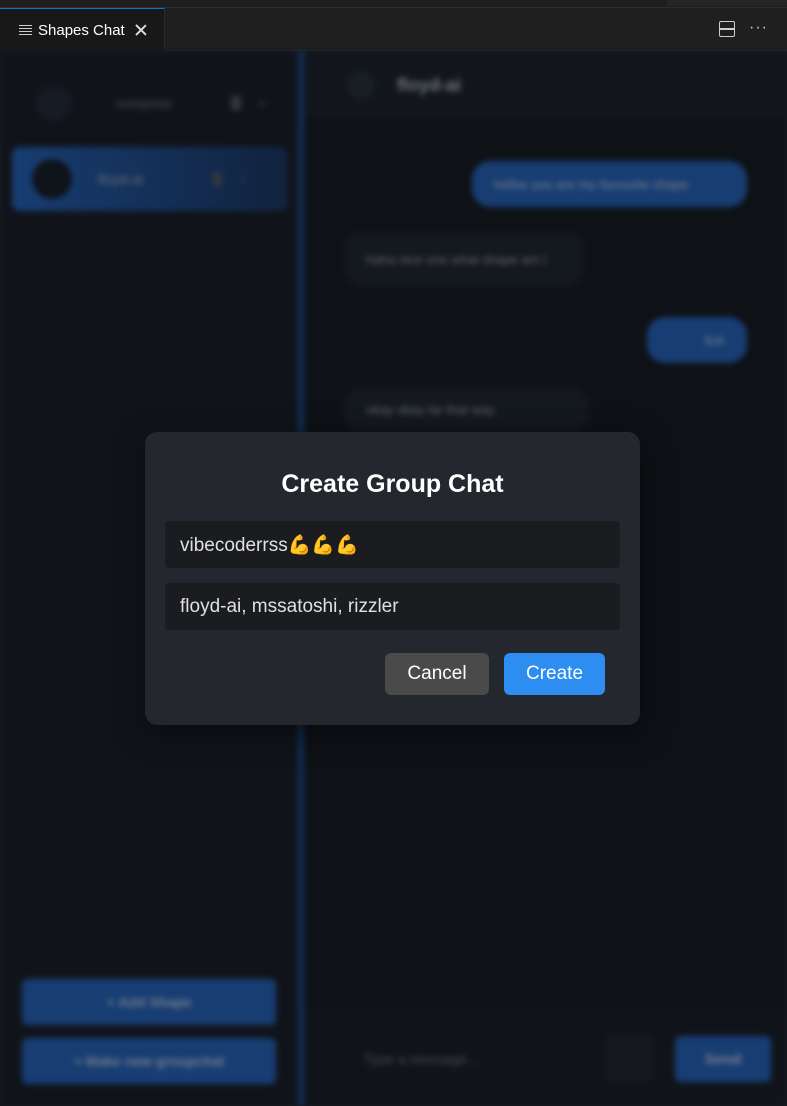  What do you see at coordinates (727, 29) in the screenshot?
I see `split-editor-icon` at bounding box center [727, 29].